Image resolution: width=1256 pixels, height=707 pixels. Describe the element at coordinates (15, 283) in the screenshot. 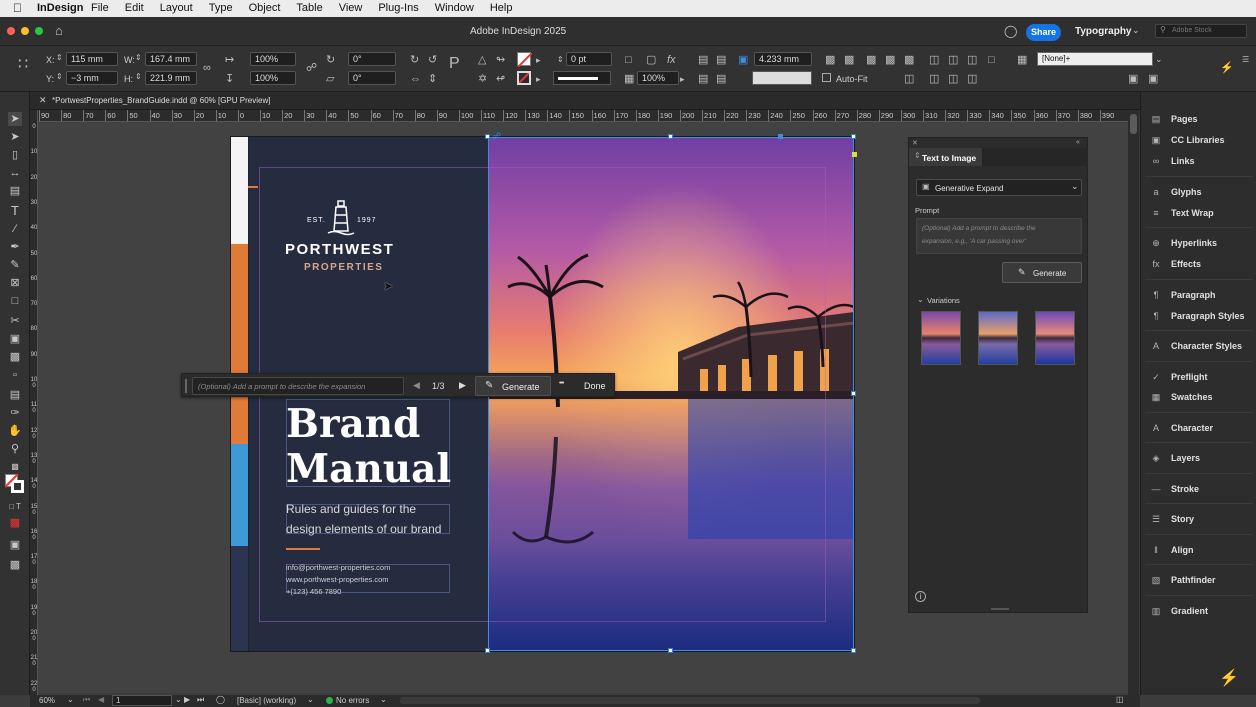

I see `rectangle-frame-icon: ⊠` at that location.